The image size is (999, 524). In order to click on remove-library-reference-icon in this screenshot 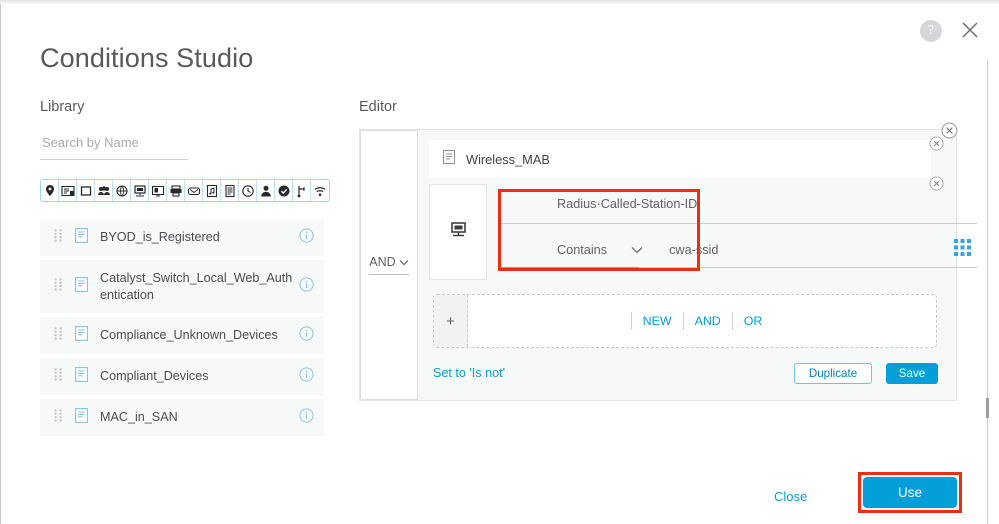, I will do `click(936, 143)`.